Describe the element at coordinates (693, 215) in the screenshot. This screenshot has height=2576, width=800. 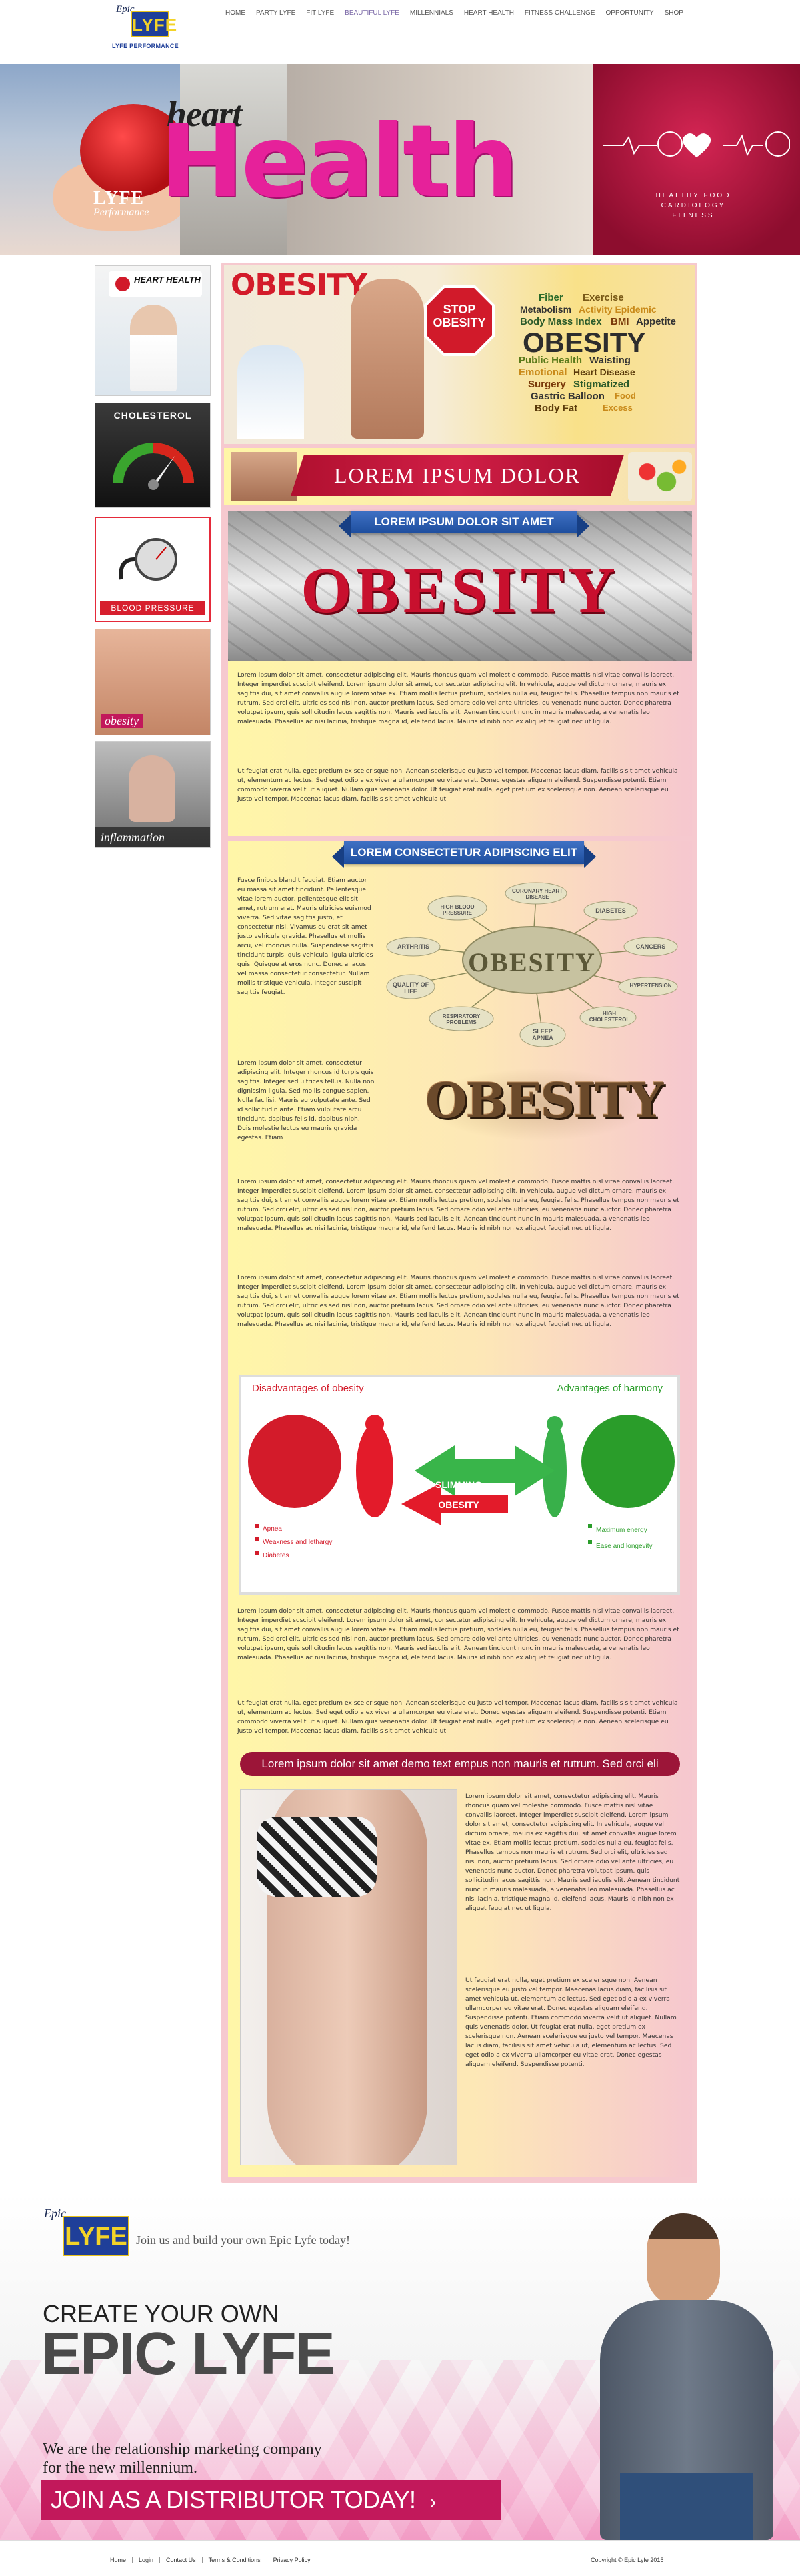
I see `hero-sub-line: FITNESS` at that location.